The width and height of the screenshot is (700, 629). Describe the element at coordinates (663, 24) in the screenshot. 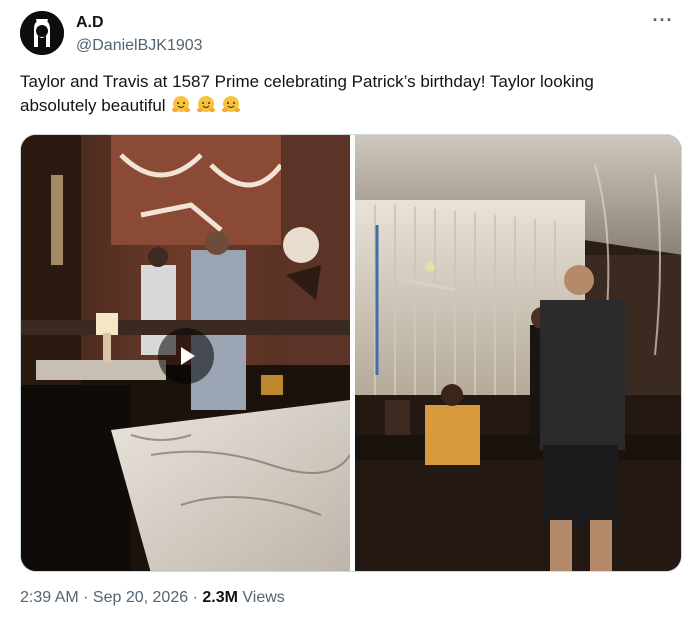

I see `more-options-icon: ···` at that location.